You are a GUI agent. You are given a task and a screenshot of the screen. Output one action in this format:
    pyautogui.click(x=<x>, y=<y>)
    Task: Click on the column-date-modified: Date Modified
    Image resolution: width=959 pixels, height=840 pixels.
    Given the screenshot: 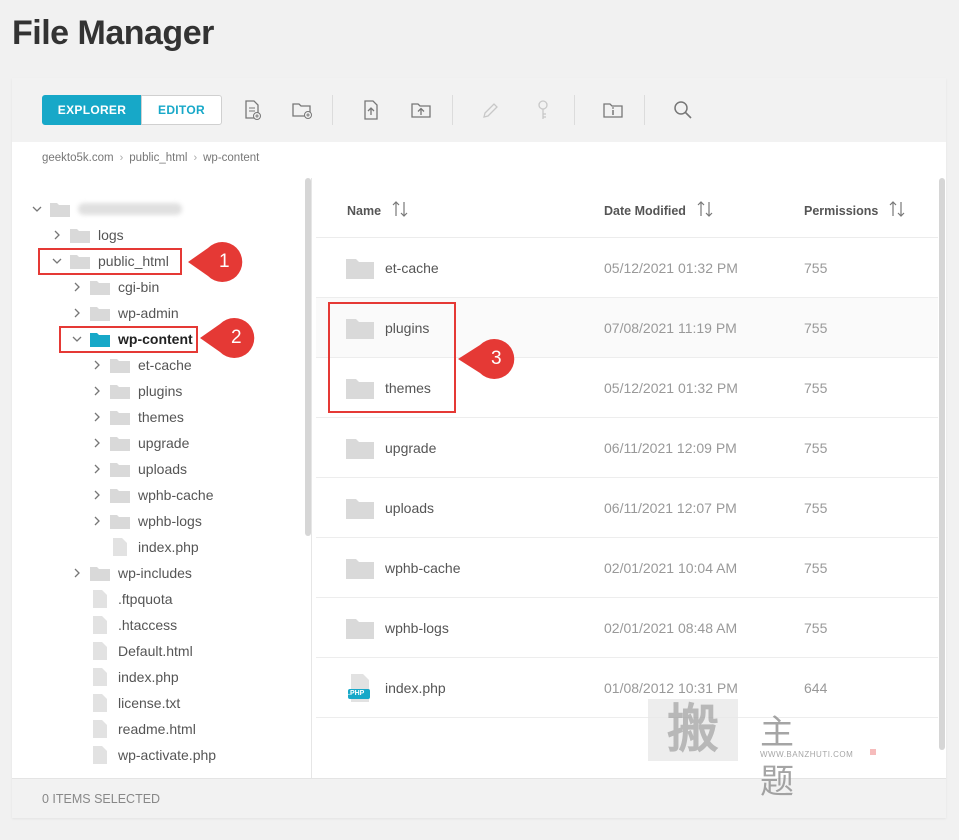 What is the action you would take?
    pyautogui.click(x=659, y=210)
    